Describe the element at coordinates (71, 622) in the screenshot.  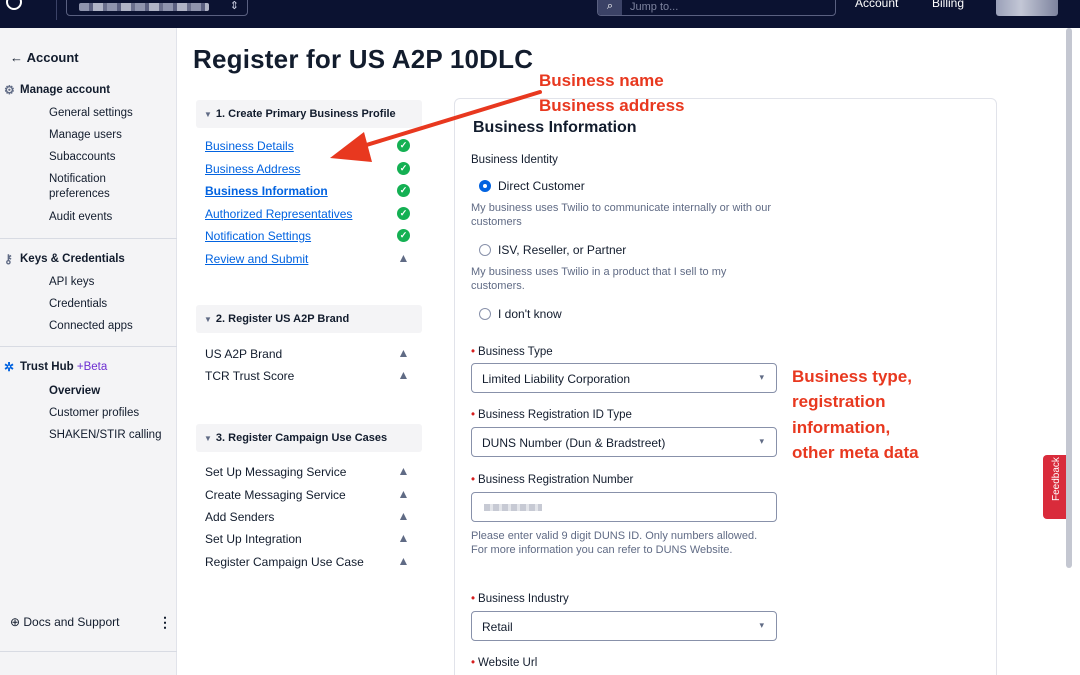
I see `docs-label: Docs and Support` at that location.